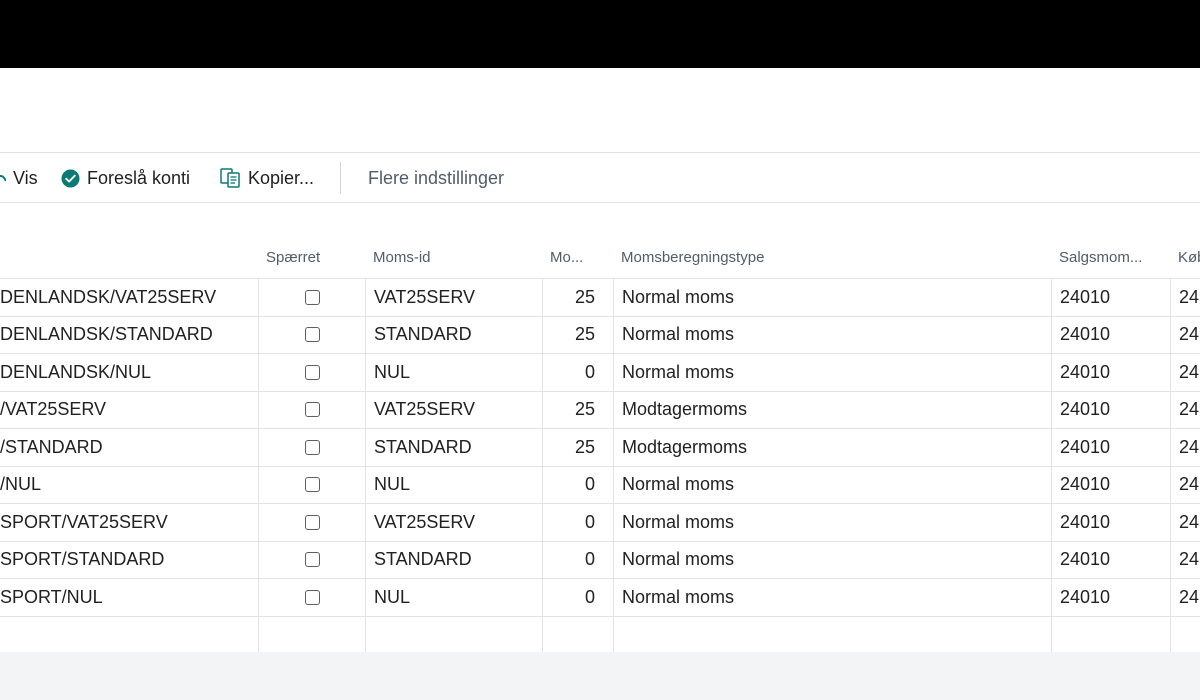 The height and width of the screenshot is (700, 1200). What do you see at coordinates (129, 335) in the screenshot?
I see `cell-code: DENLANDSK/STANDARD` at bounding box center [129, 335].